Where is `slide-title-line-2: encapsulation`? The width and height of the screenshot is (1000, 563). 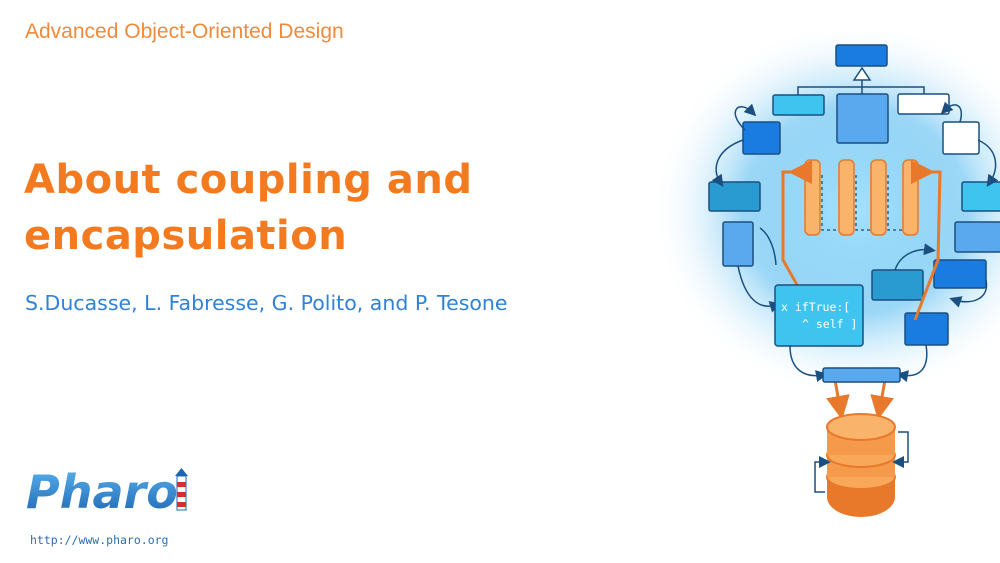 slide-title-line-2: encapsulation is located at coordinates (186, 236).